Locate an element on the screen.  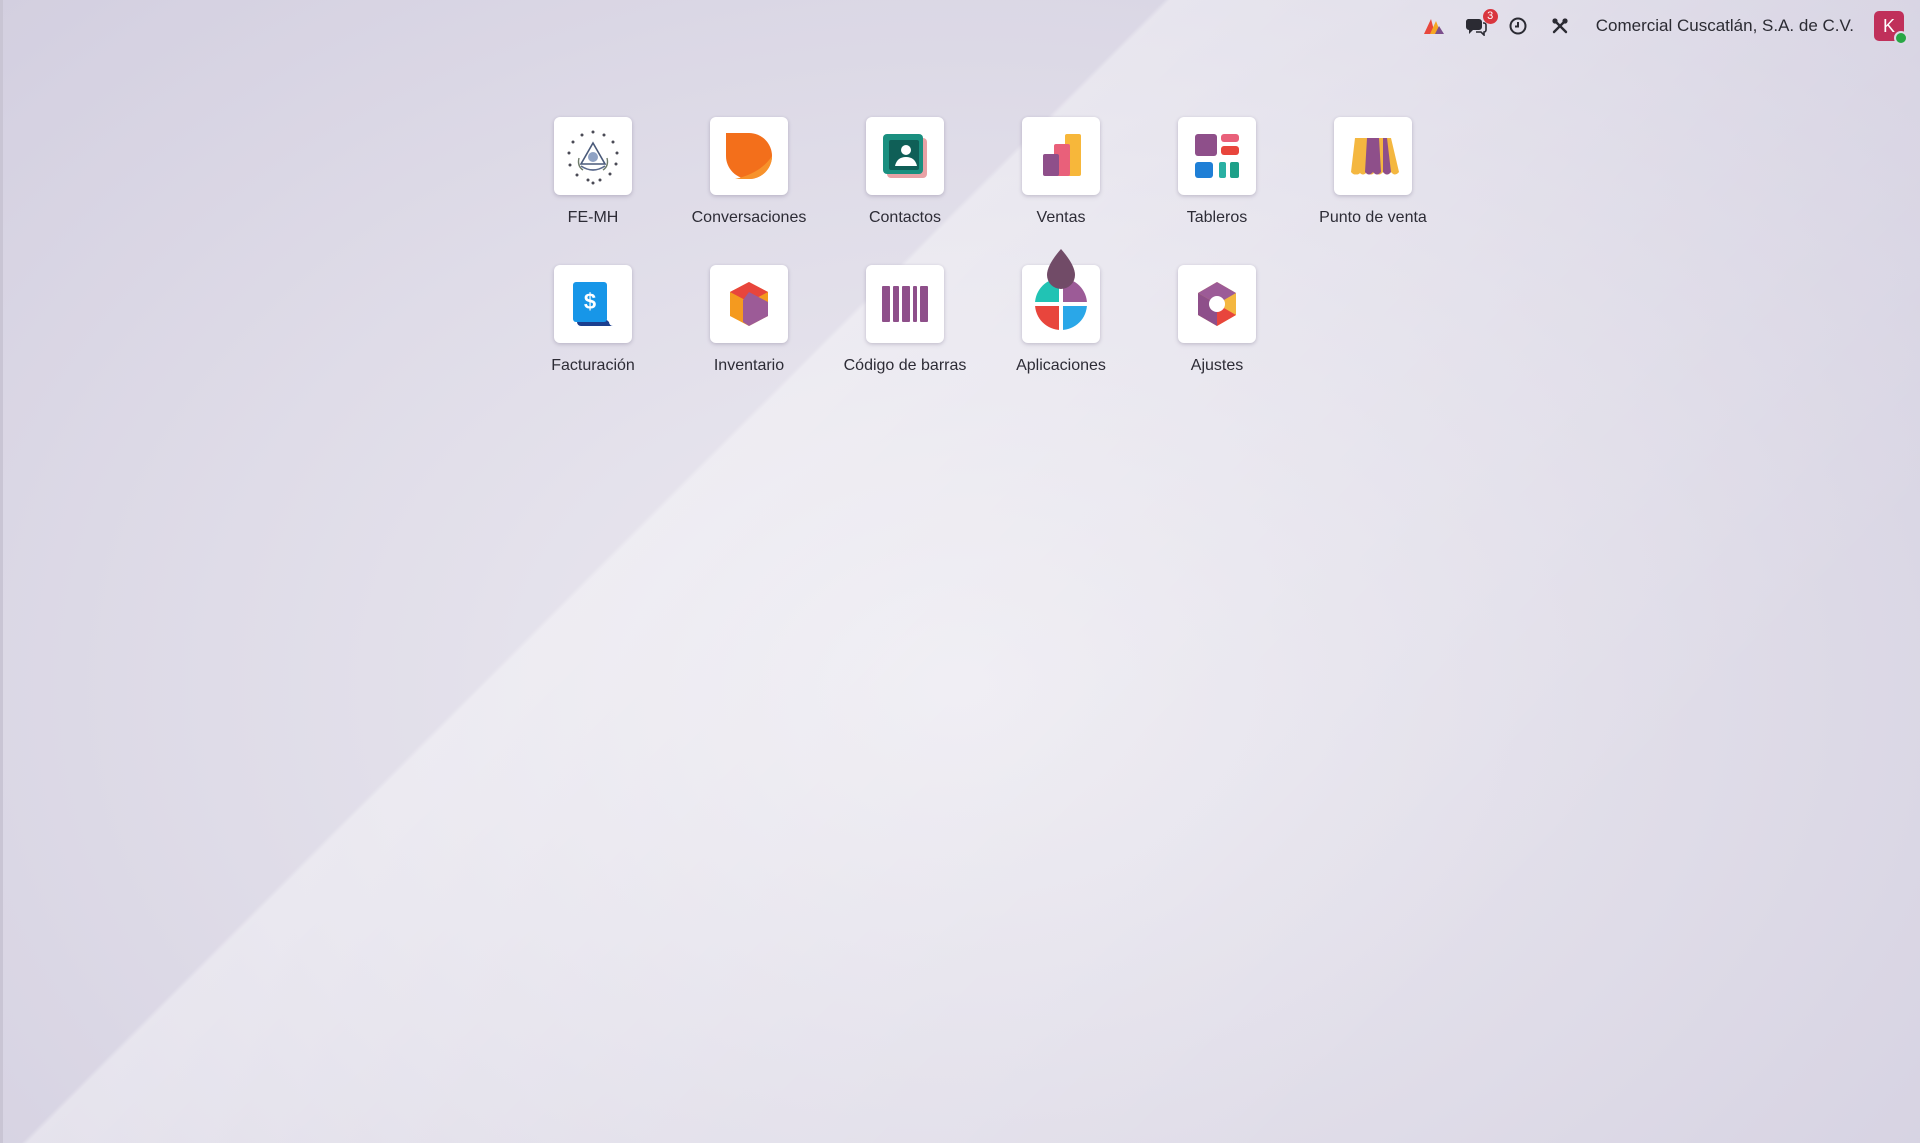
app-label: Tableros is located at coordinates (1217, 217).